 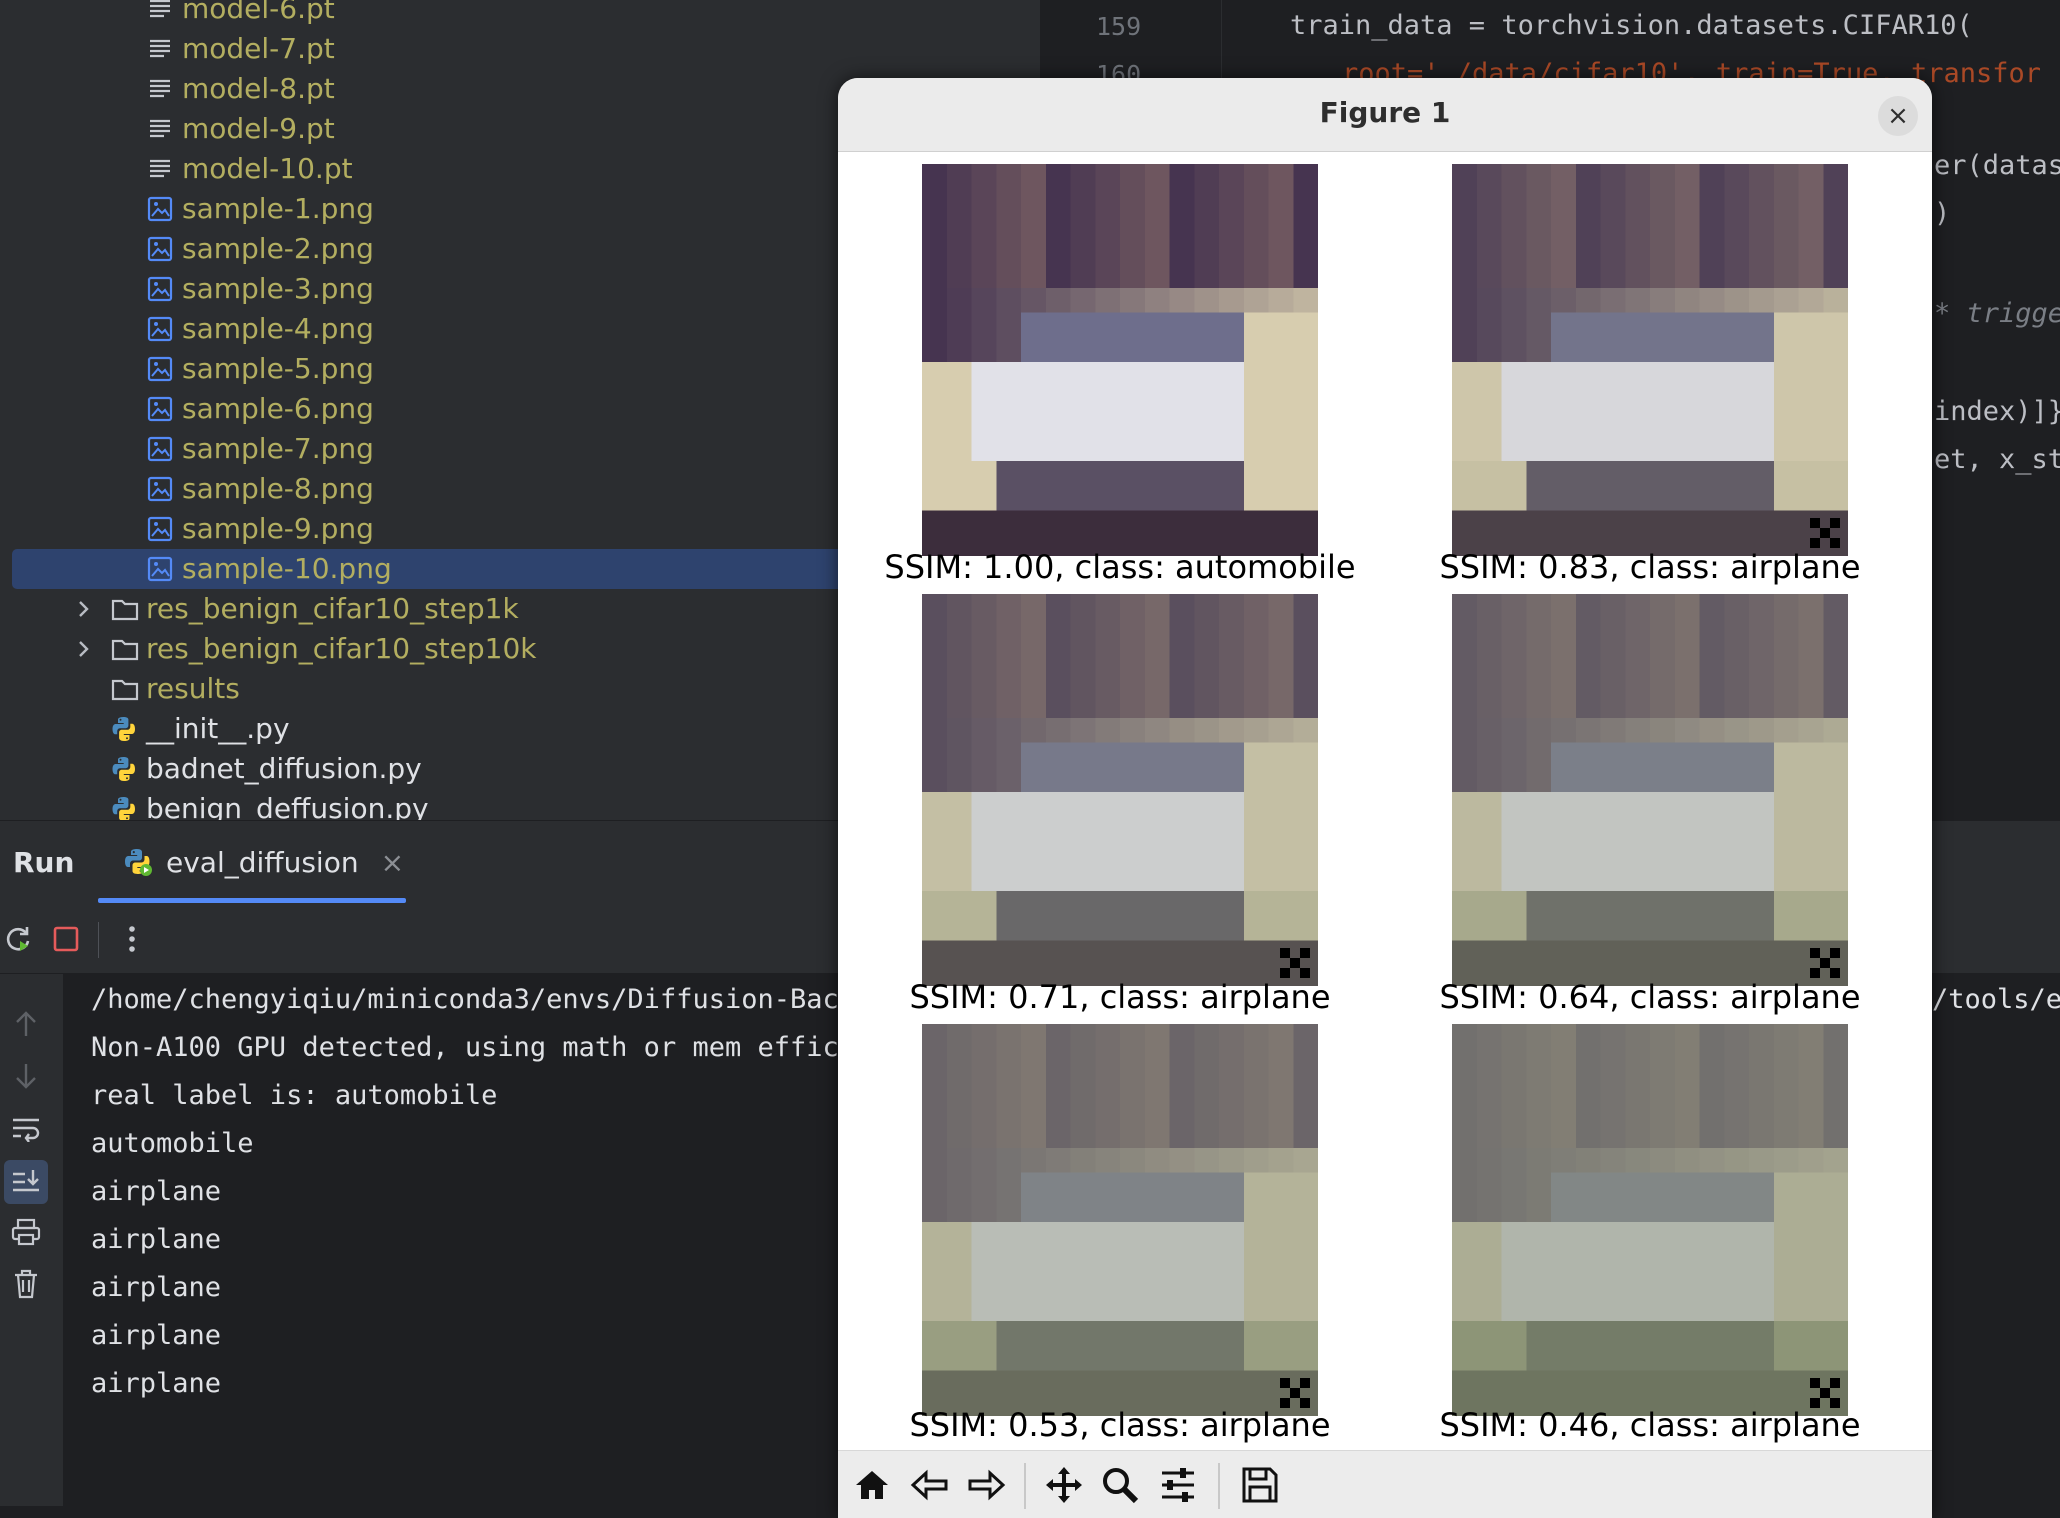 I want to click on tree-item-model-7-pt: model-7.pt, so click(x=520, y=49).